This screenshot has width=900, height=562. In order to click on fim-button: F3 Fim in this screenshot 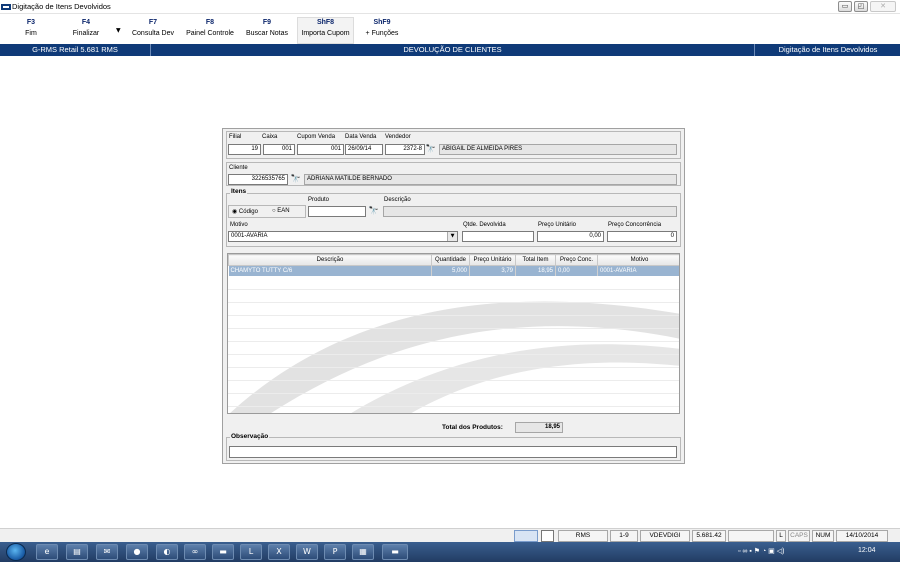, I will do `click(31, 28)`.